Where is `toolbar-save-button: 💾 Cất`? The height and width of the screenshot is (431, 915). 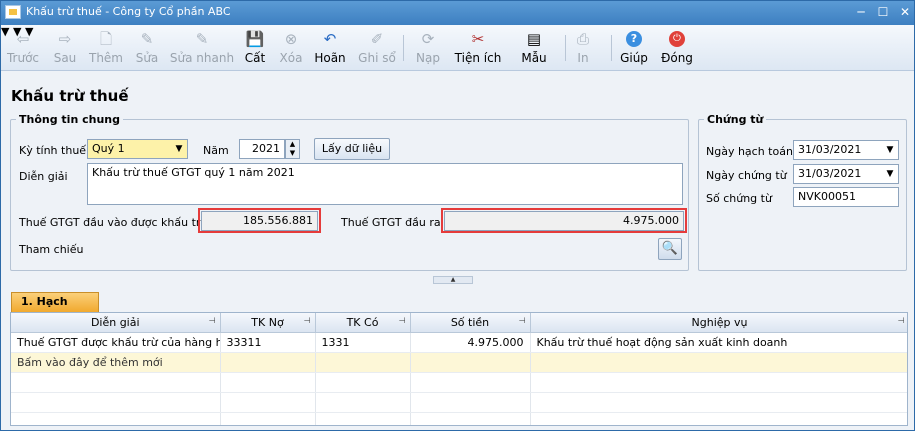
toolbar-save-button: 💾 Cất is located at coordinates (255, 48).